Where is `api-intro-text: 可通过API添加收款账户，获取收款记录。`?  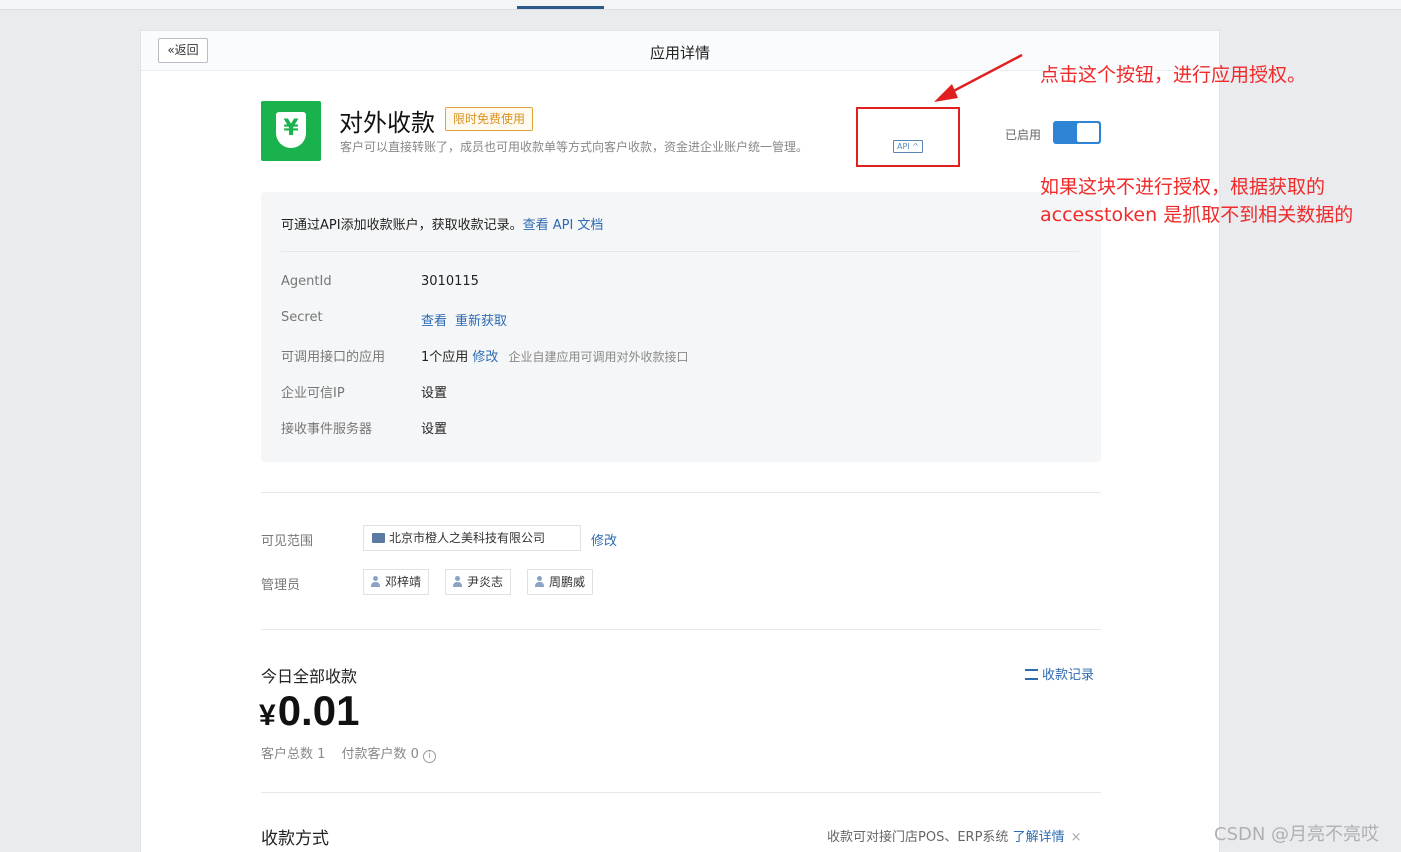 api-intro-text: 可通过API添加收款账户，获取收款记录。 is located at coordinates (402, 225).